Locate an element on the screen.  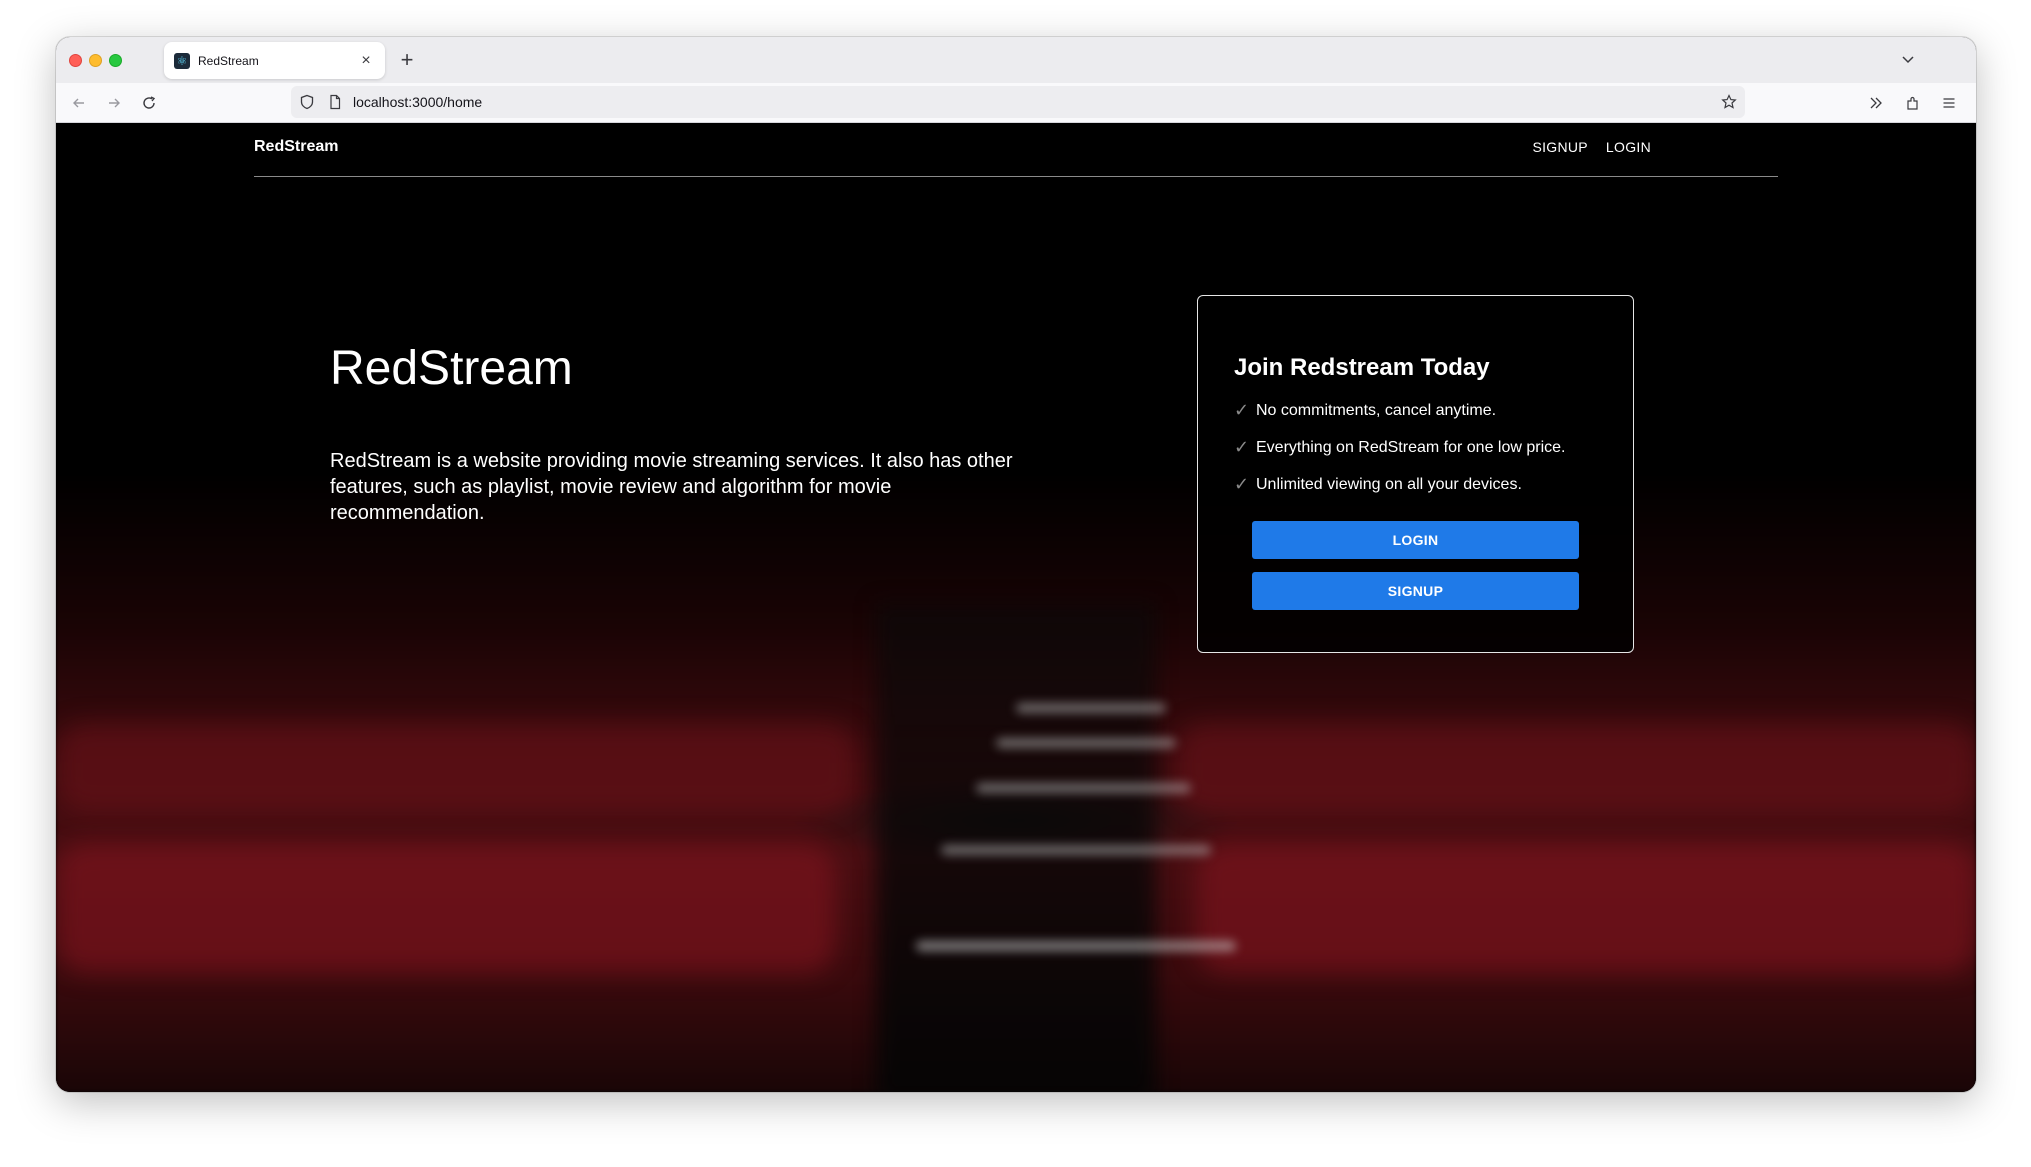
hero-title: RedStream is located at coordinates (451, 368).